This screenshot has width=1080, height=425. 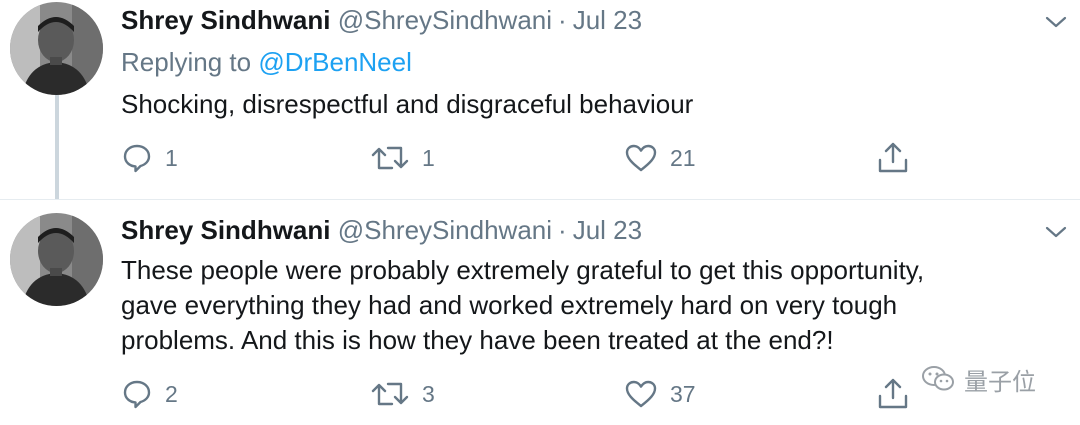 What do you see at coordinates (428, 393) in the screenshot?
I see `retweet-count: 3` at bounding box center [428, 393].